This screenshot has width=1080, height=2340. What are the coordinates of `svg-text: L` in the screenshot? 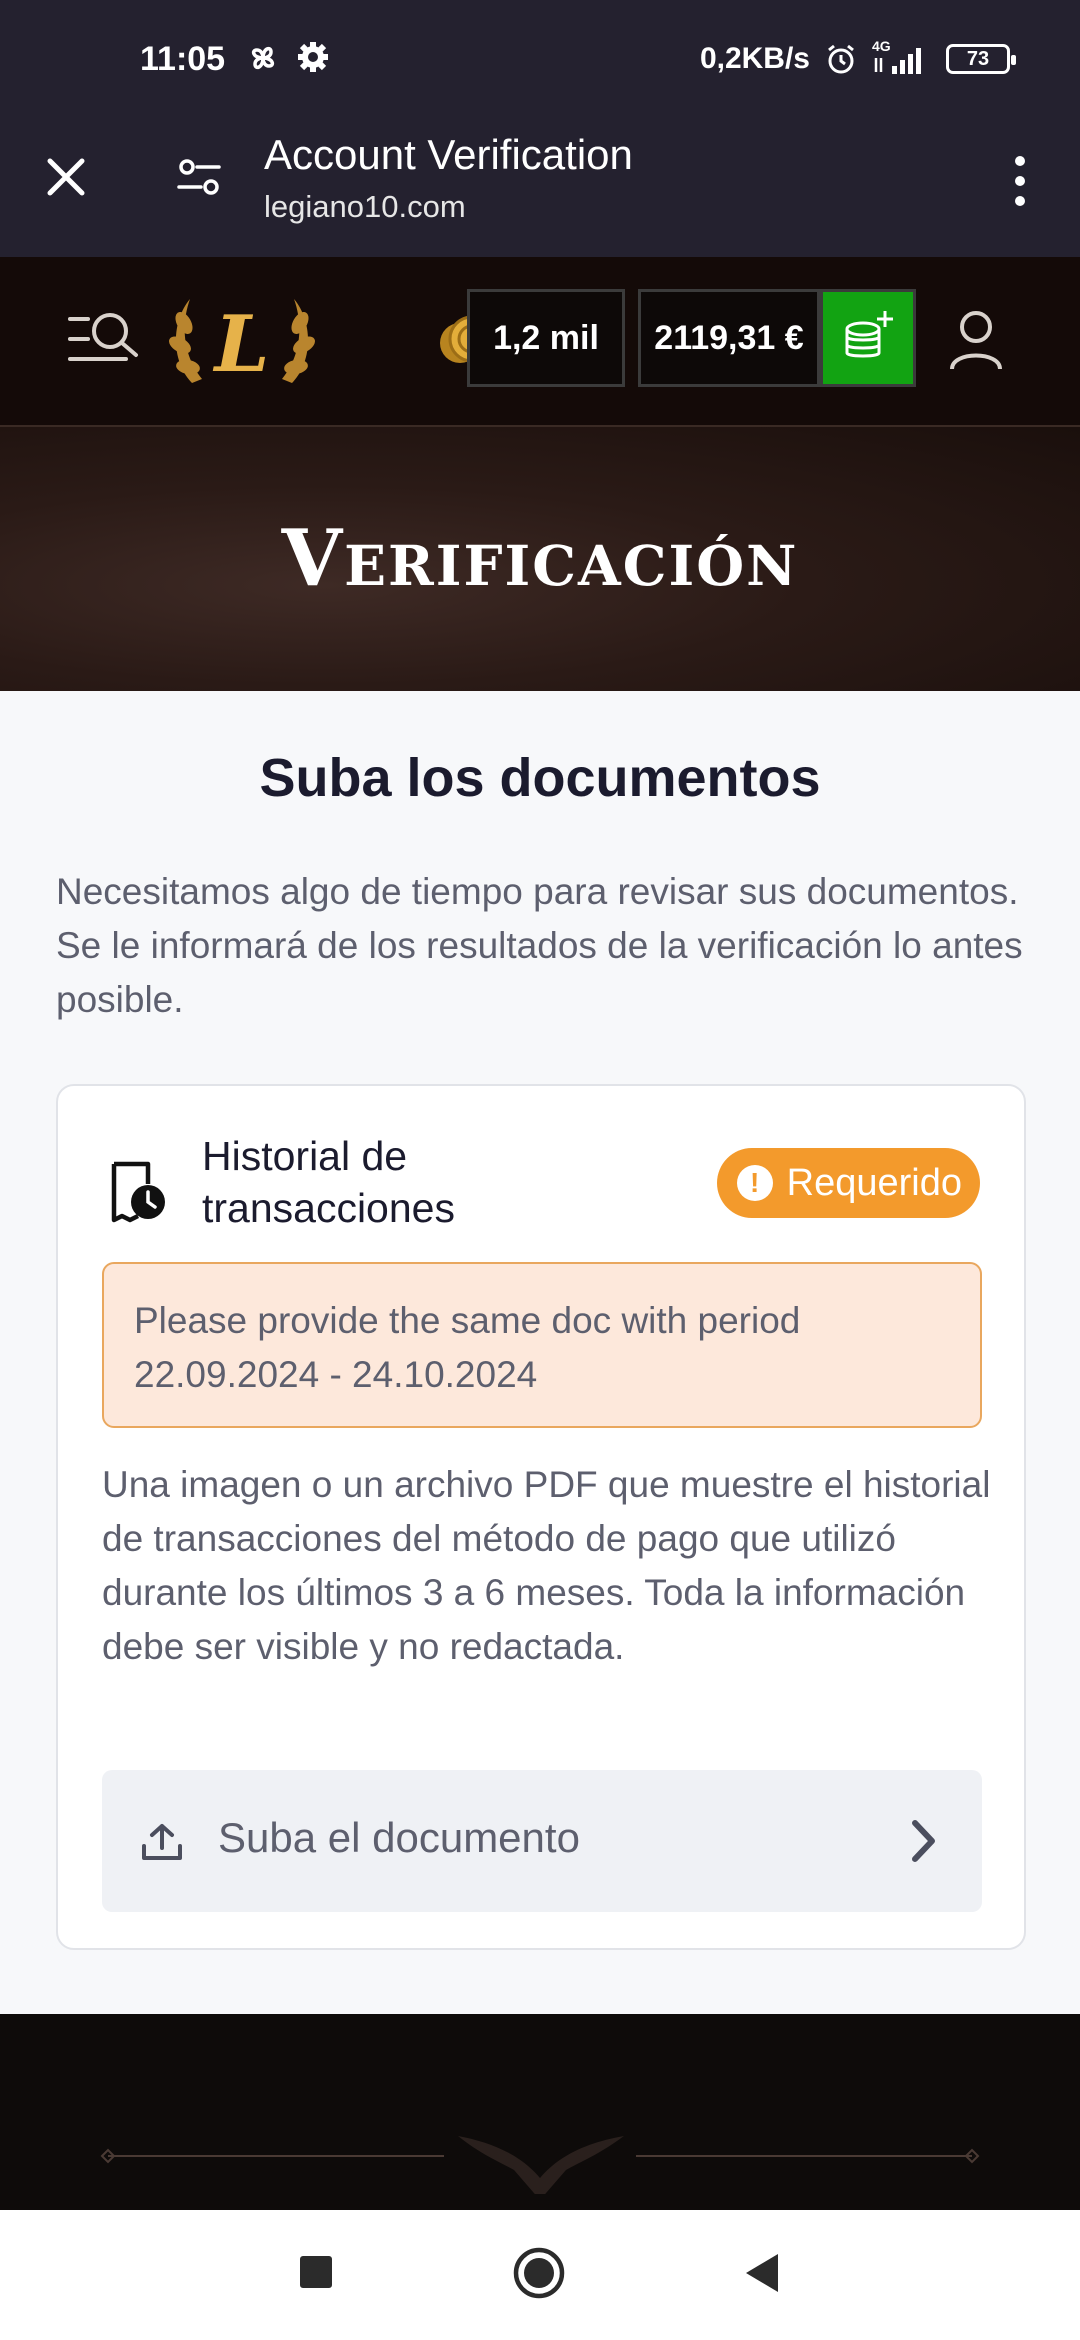 It's located at (241, 344).